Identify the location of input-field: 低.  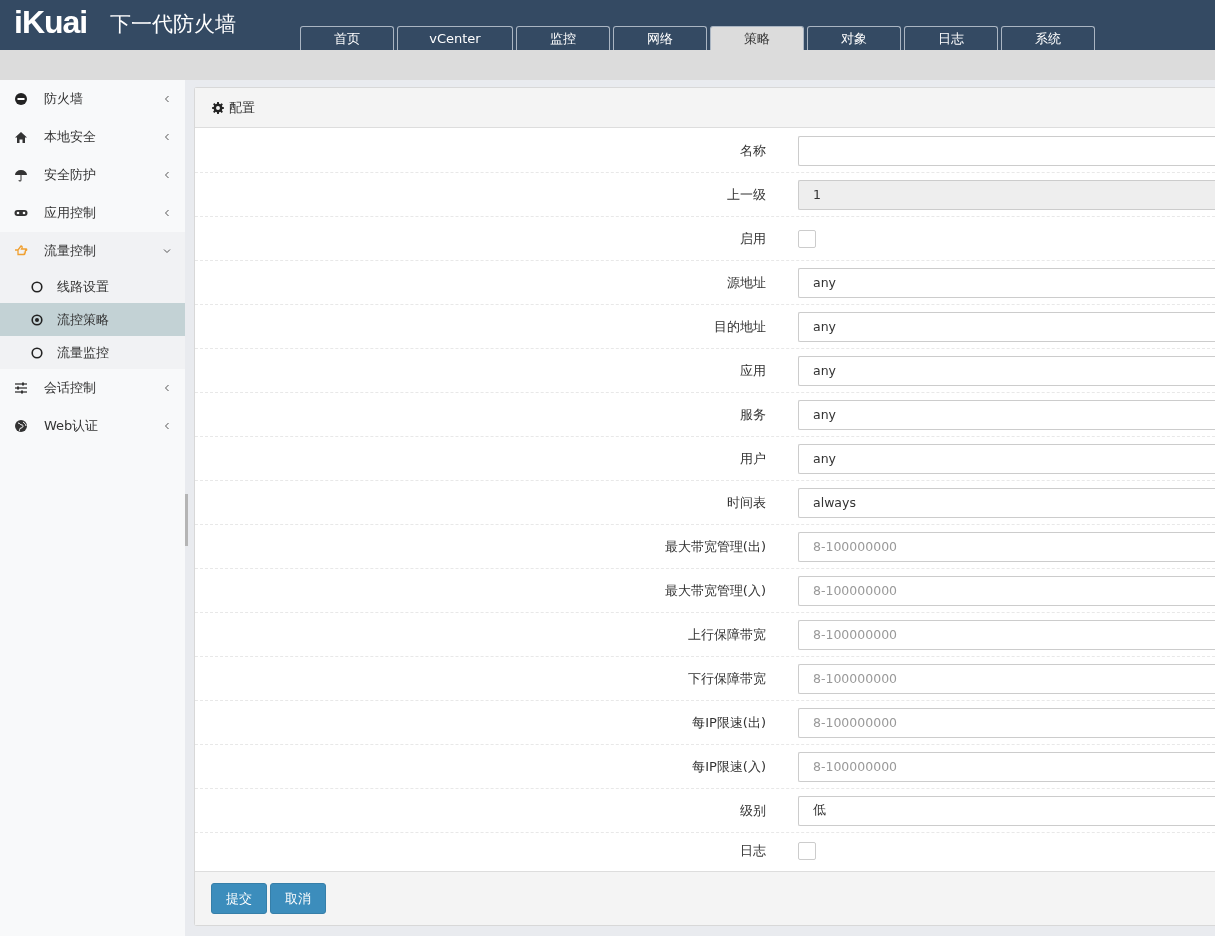
(1006, 810).